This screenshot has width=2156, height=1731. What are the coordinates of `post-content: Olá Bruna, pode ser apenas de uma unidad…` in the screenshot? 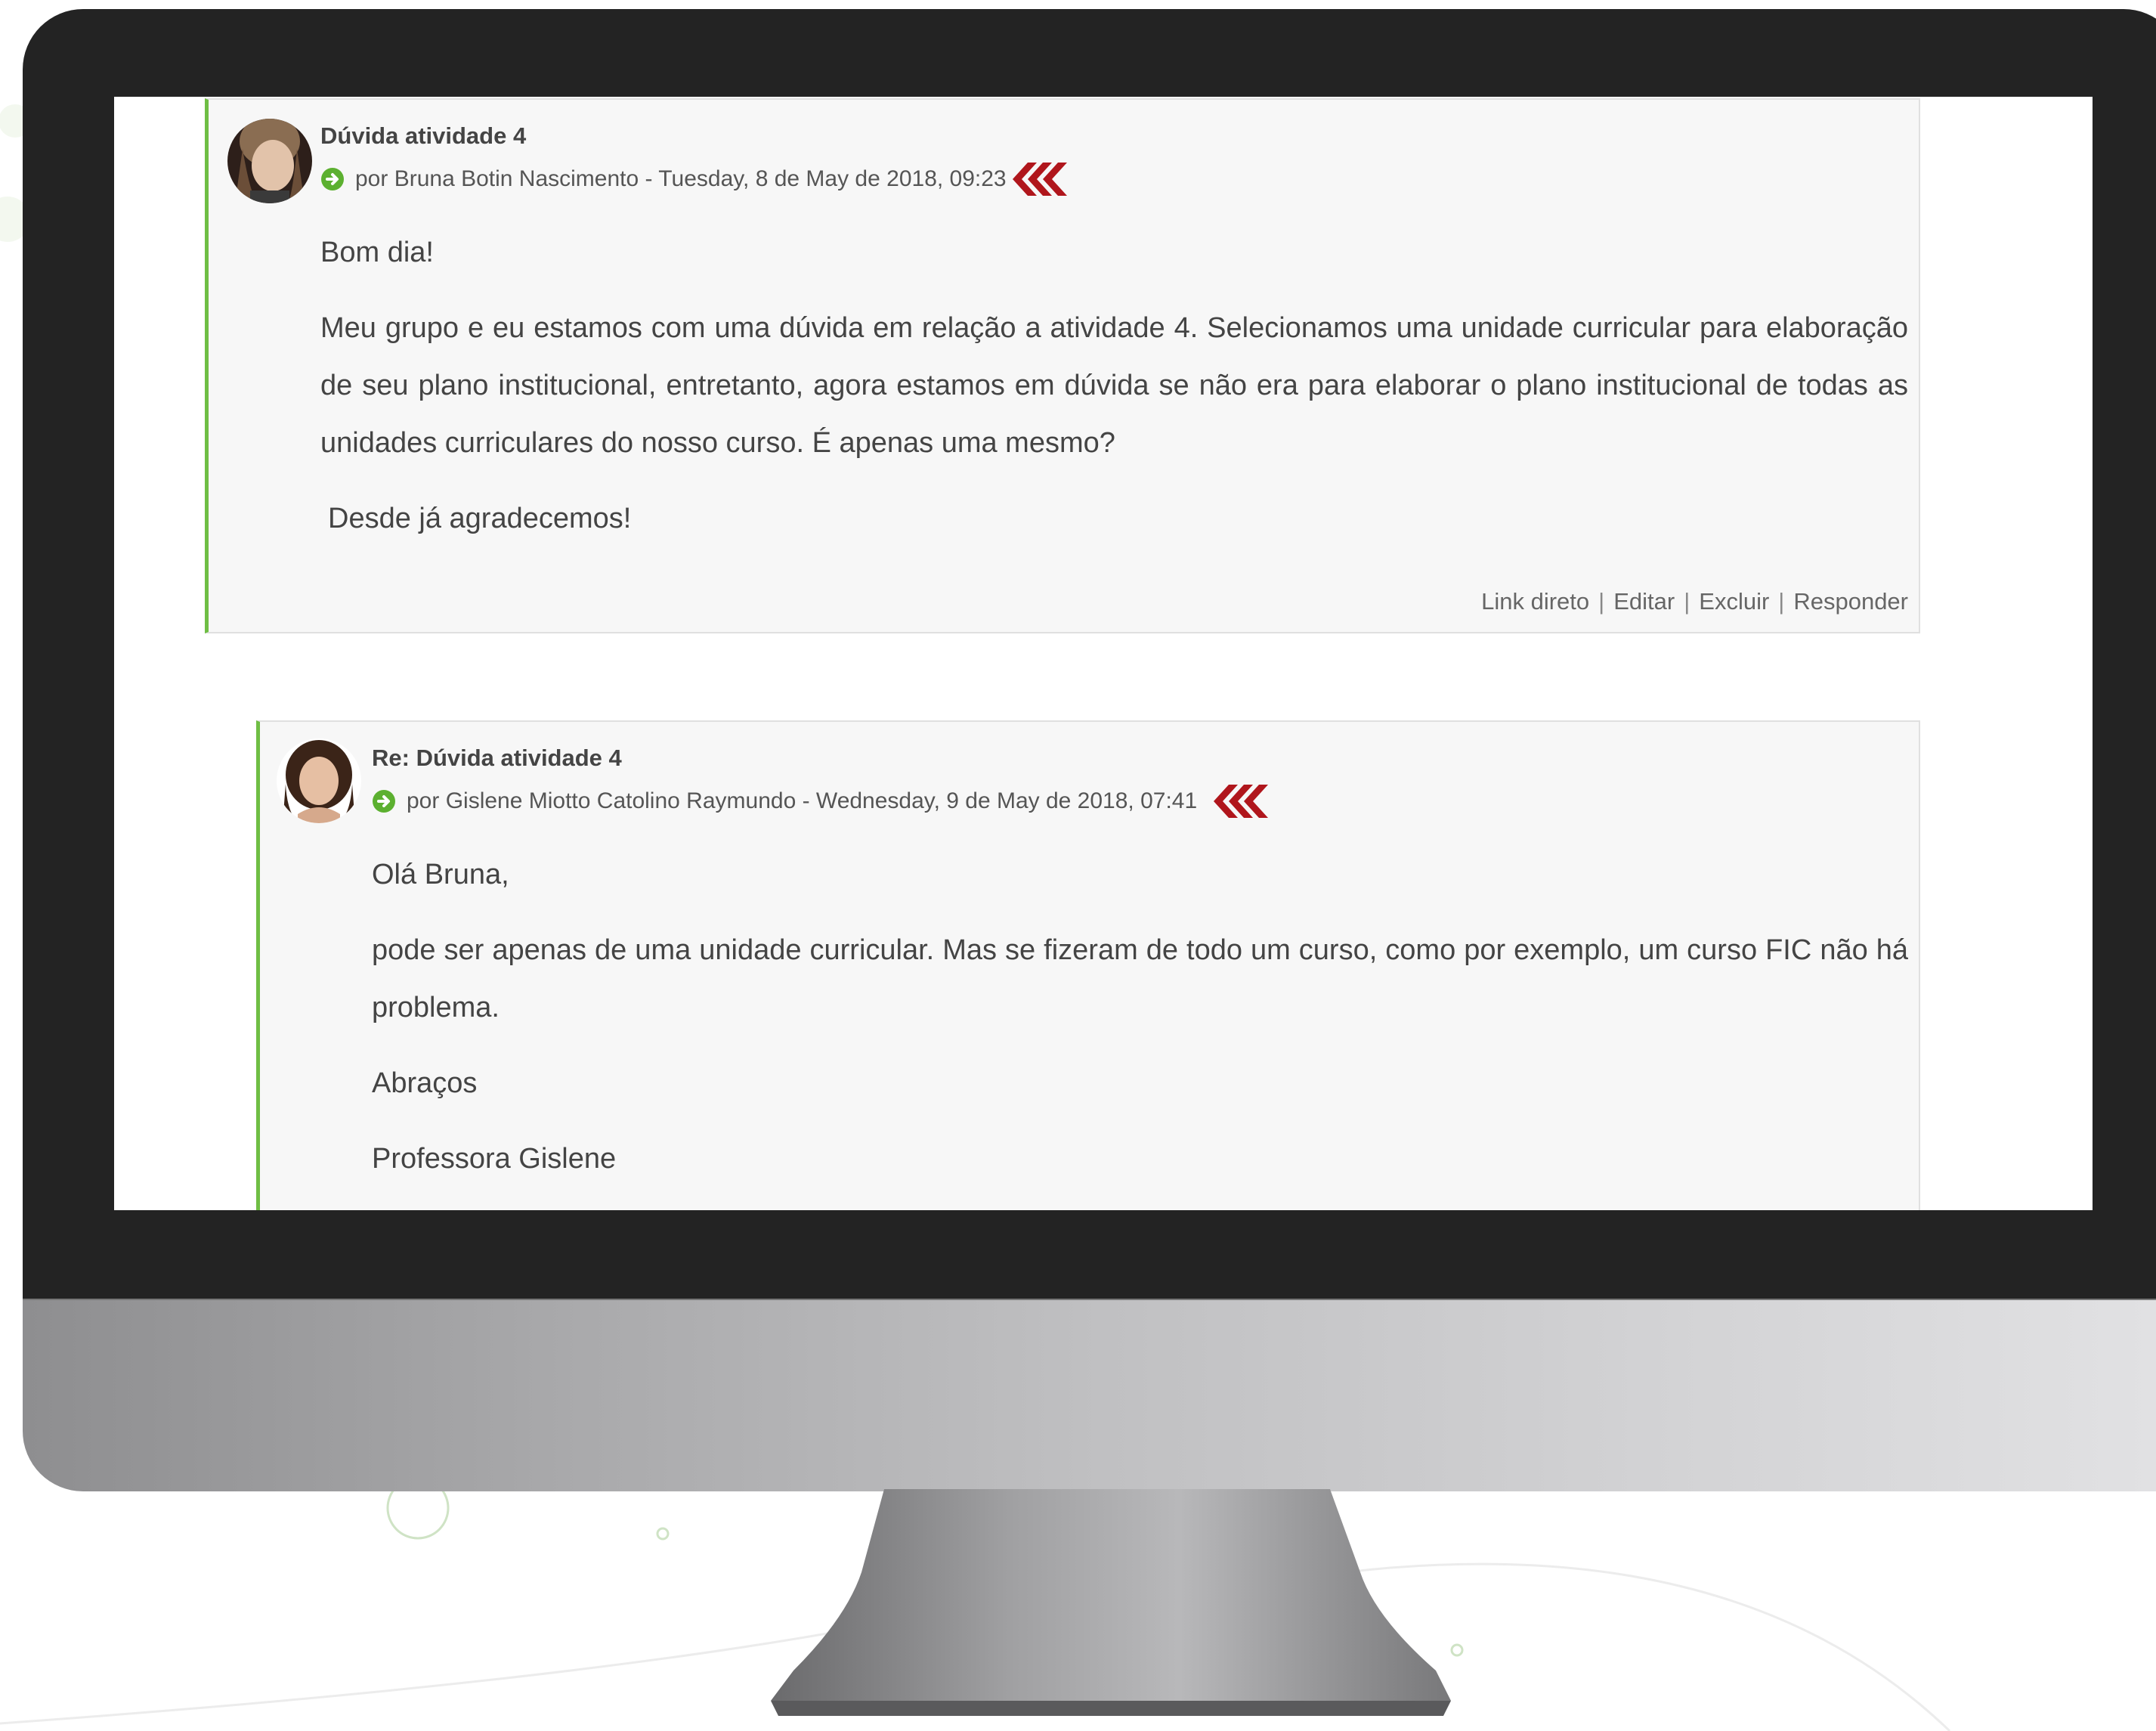 It's located at (1140, 1017).